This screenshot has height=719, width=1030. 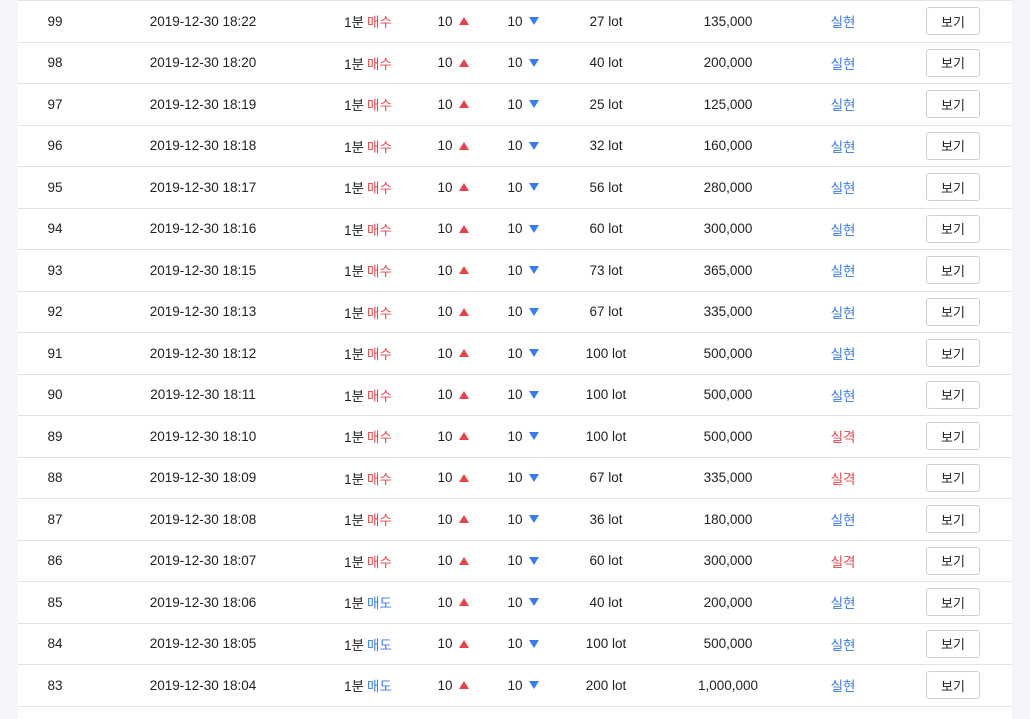 I want to click on row-amount: 200,000, so click(x=728, y=63).